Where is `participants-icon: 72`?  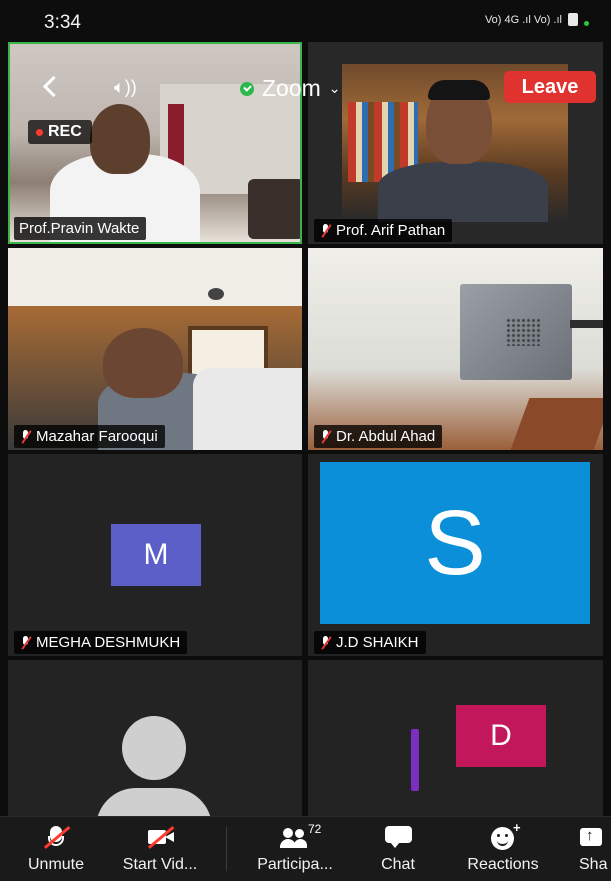 participants-icon: 72 is located at coordinates (299, 836).